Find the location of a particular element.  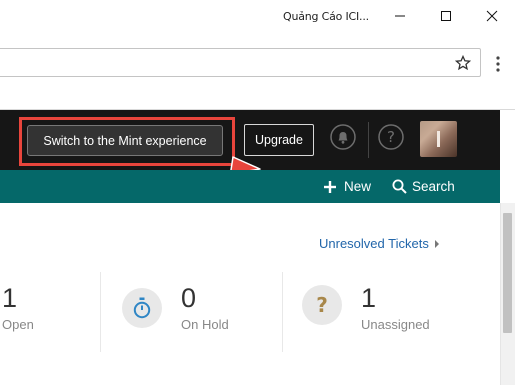

question-mark-icon: ? is located at coordinates (322, 305).